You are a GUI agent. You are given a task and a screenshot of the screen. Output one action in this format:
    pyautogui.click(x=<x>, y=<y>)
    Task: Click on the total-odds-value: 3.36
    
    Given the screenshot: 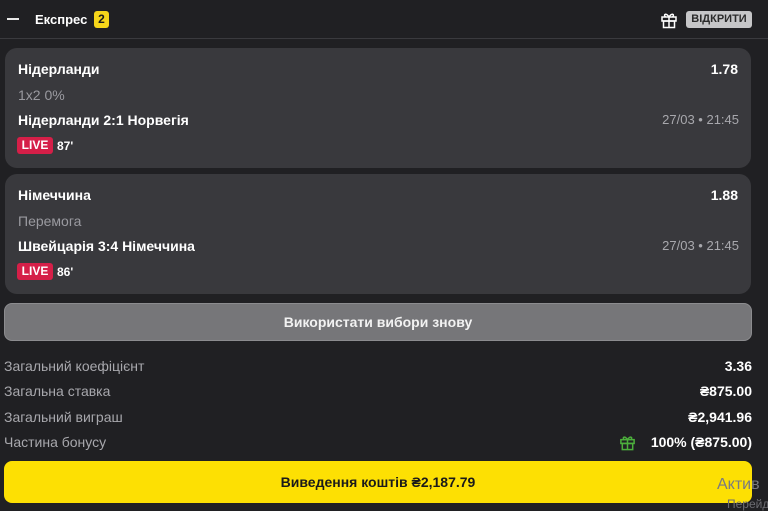 What is the action you would take?
    pyautogui.click(x=738, y=366)
    